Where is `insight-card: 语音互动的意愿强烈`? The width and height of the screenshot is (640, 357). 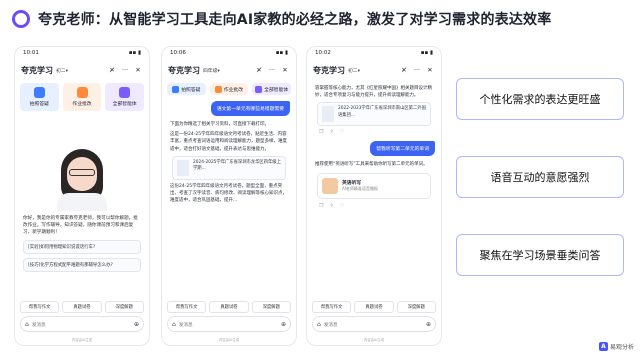 insight-card: 语音互动的意愿强烈 is located at coordinates (540, 177).